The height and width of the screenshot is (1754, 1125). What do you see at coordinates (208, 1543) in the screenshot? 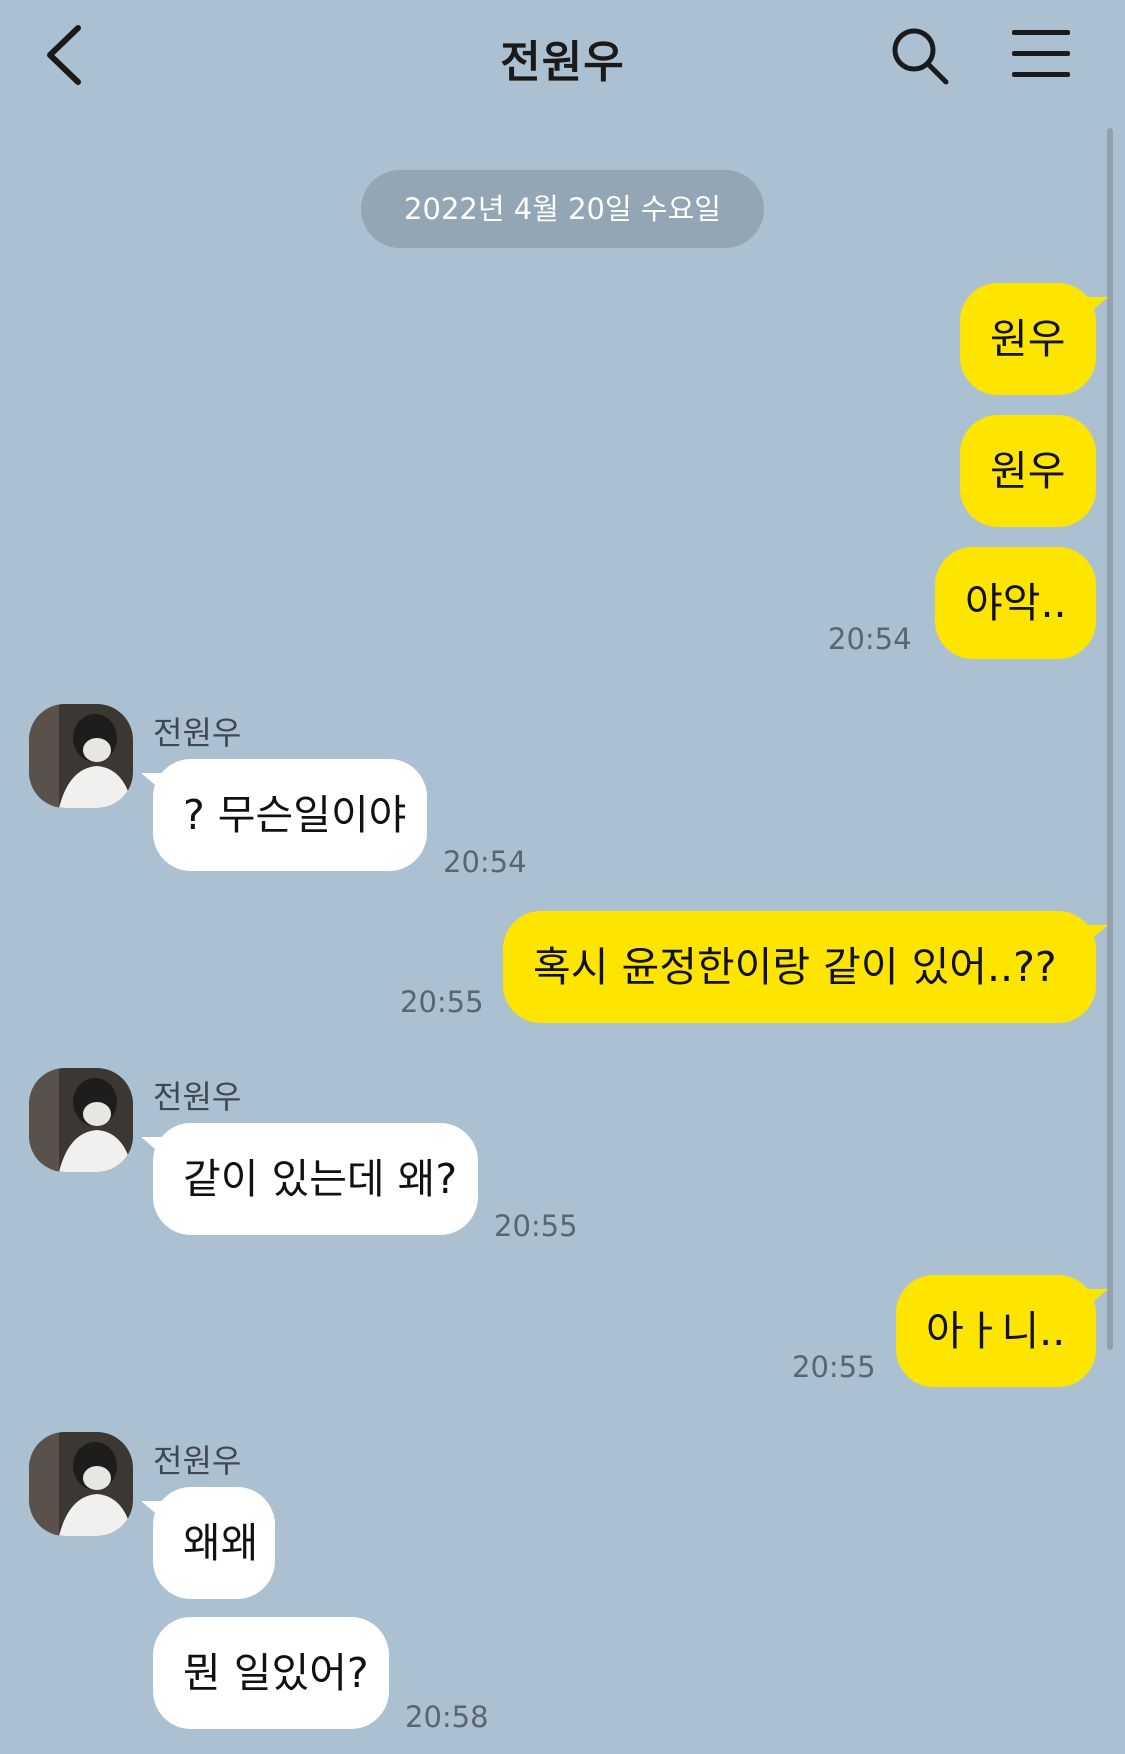
I see `their-message-bubble: 왜왜` at bounding box center [208, 1543].